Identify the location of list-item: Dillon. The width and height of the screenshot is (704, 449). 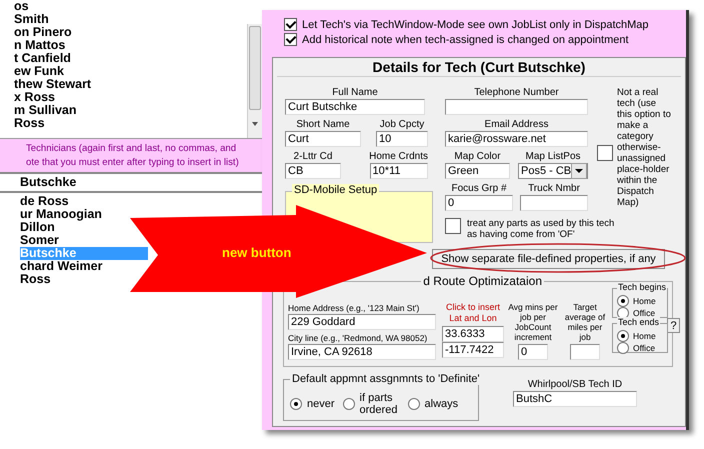
(37, 227).